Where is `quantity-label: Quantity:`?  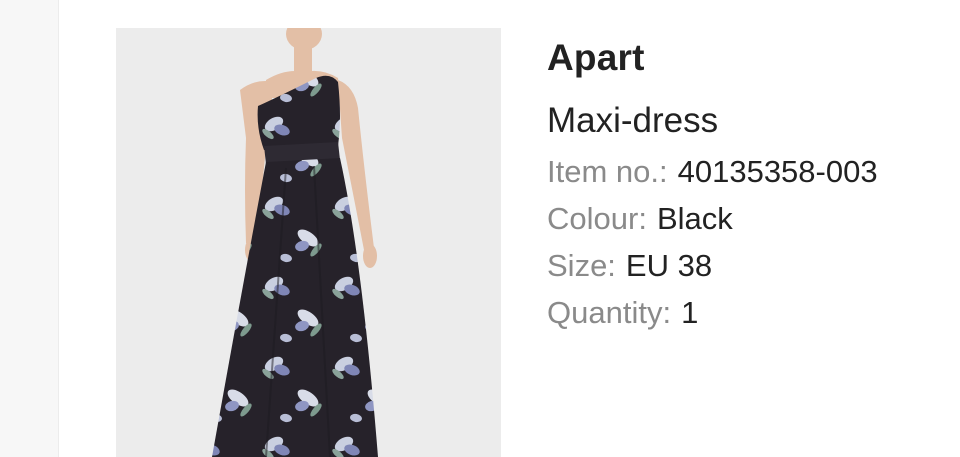 quantity-label: Quantity: is located at coordinates (609, 312).